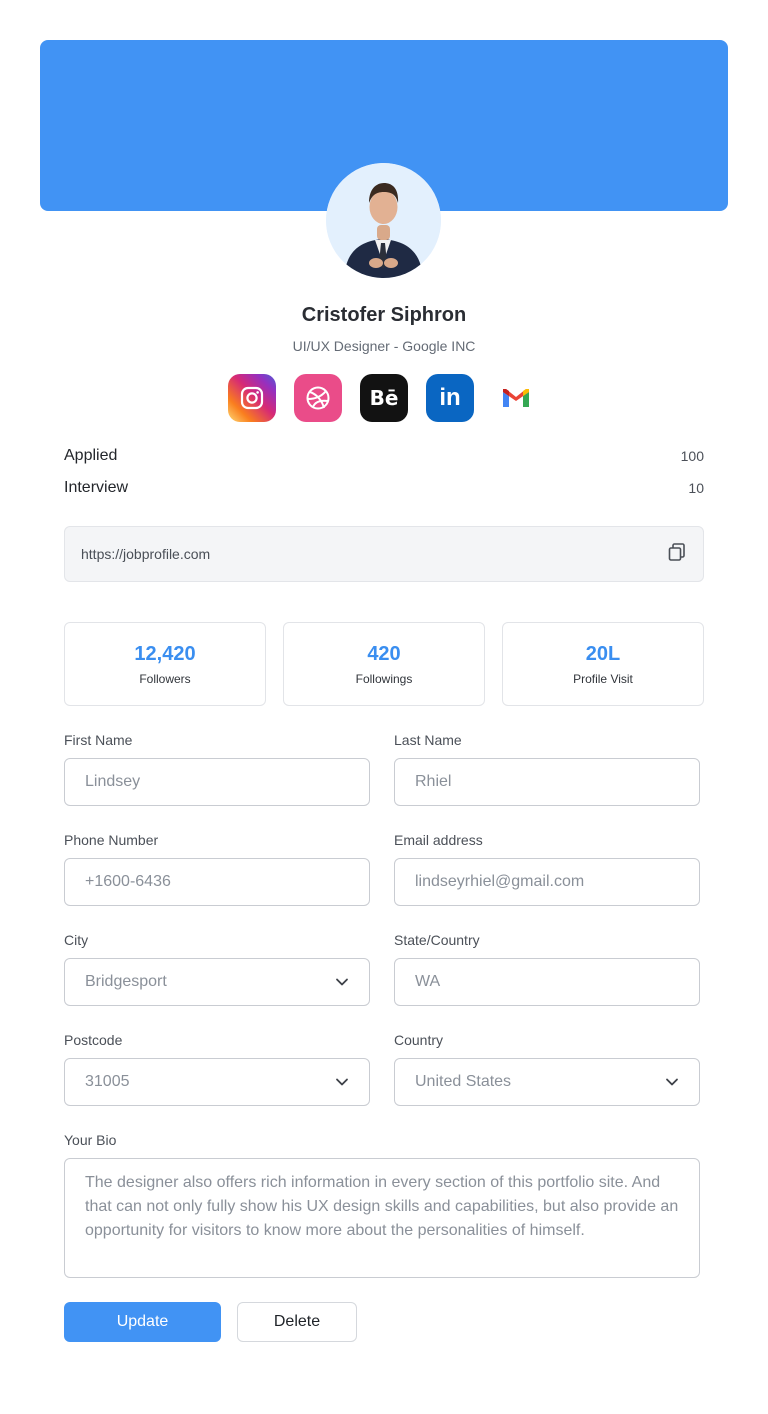 This screenshot has height=1414, width=768. Describe the element at coordinates (438, 840) in the screenshot. I see `email-label: Email address` at that location.